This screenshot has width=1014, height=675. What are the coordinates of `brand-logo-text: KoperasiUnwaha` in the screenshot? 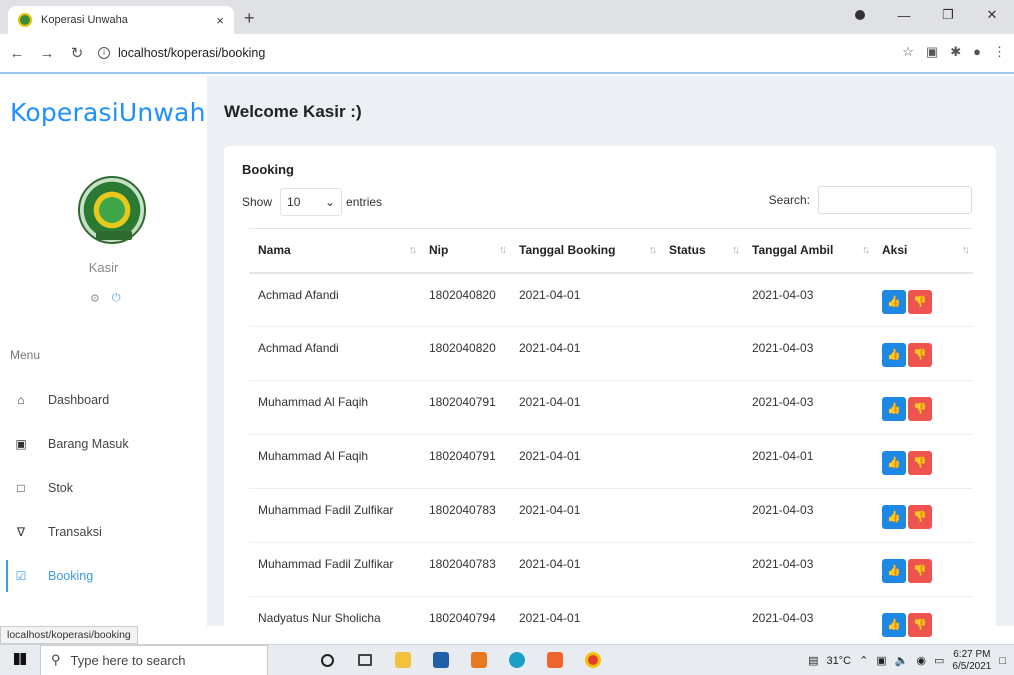 It's located at (115, 112).